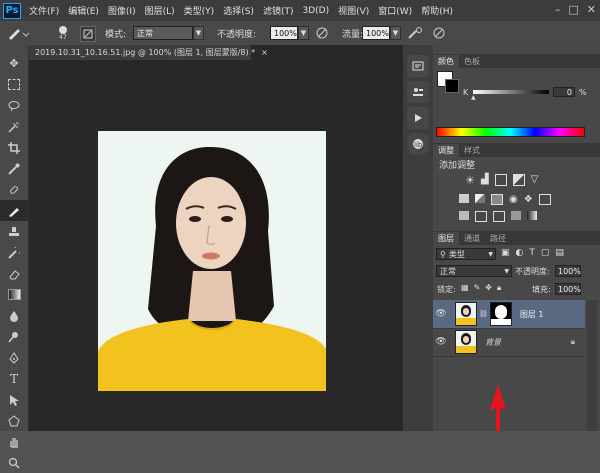 The image size is (600, 473). I want to click on menu-type: 类型(Y), so click(199, 10).